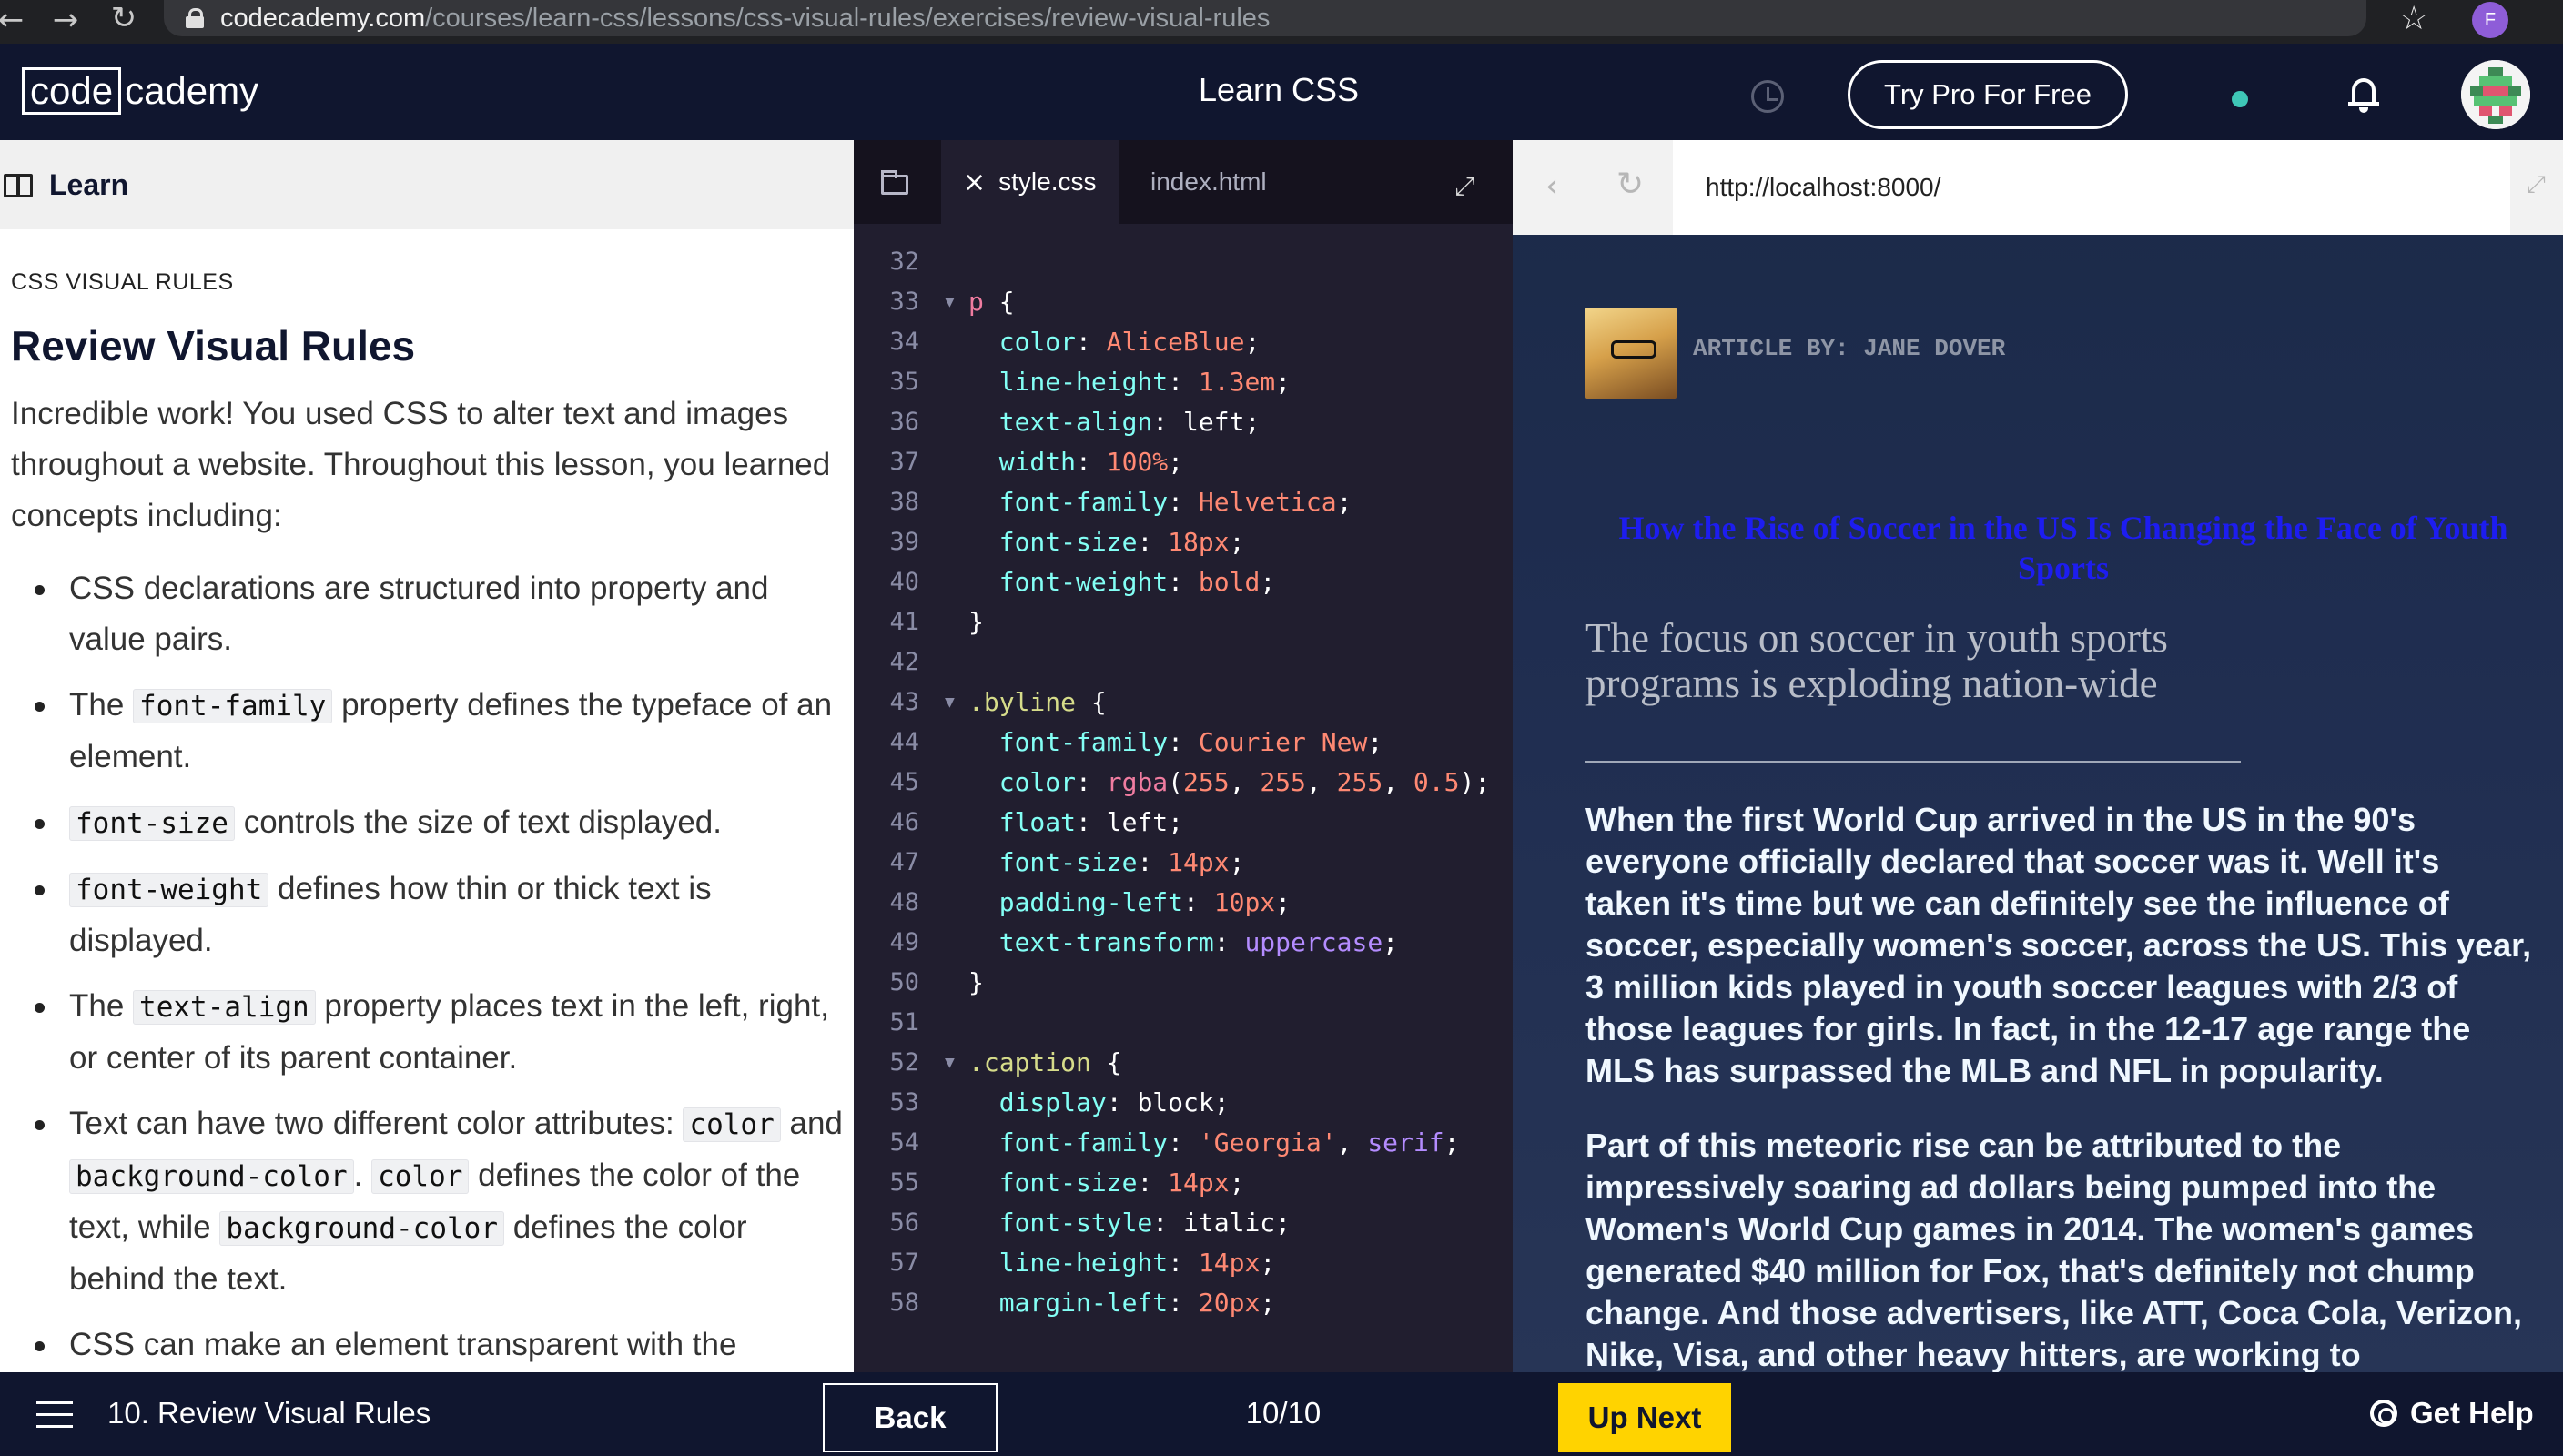  I want to click on tab-label: index.html, so click(1208, 182).